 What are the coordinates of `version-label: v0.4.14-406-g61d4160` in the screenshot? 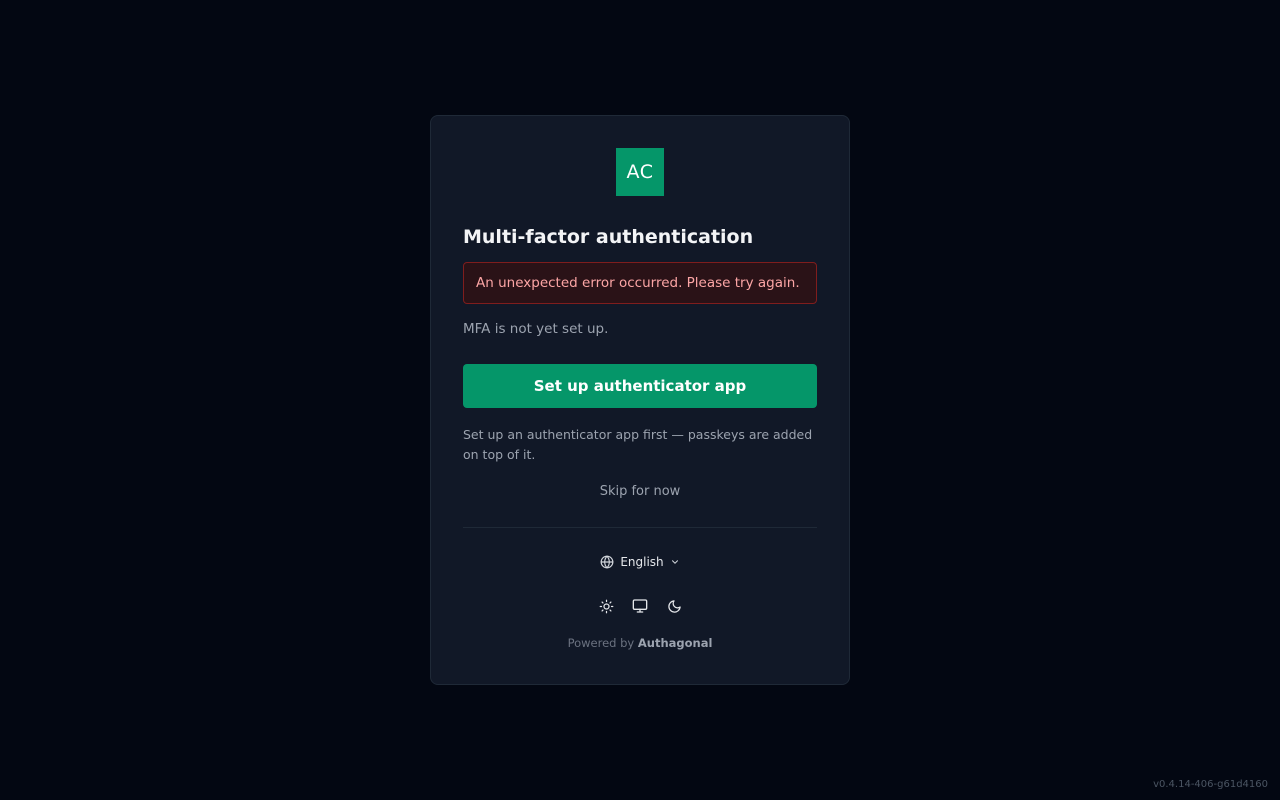 It's located at (1210, 784).